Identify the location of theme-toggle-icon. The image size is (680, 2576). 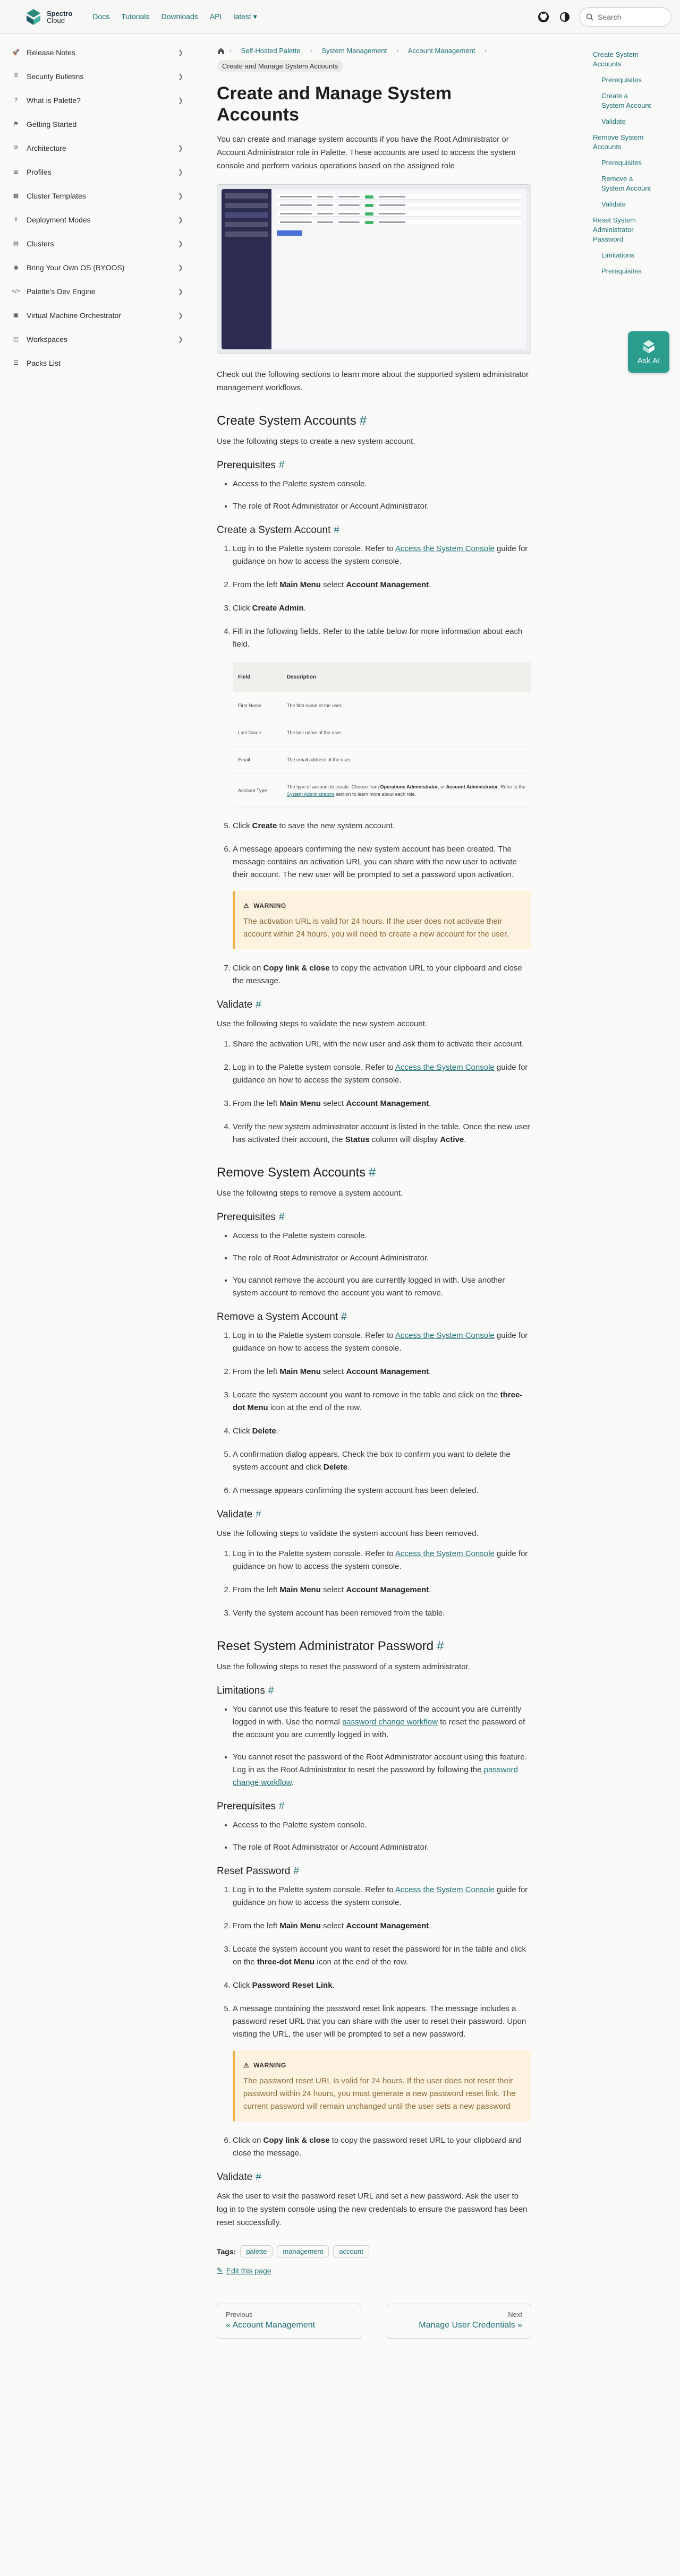
(565, 17).